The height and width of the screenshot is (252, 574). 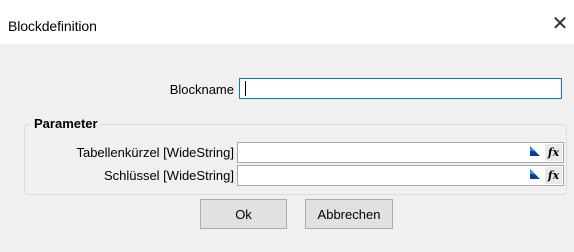 What do you see at coordinates (66, 123) in the screenshot?
I see `parameter-group-title: Parameter` at bounding box center [66, 123].